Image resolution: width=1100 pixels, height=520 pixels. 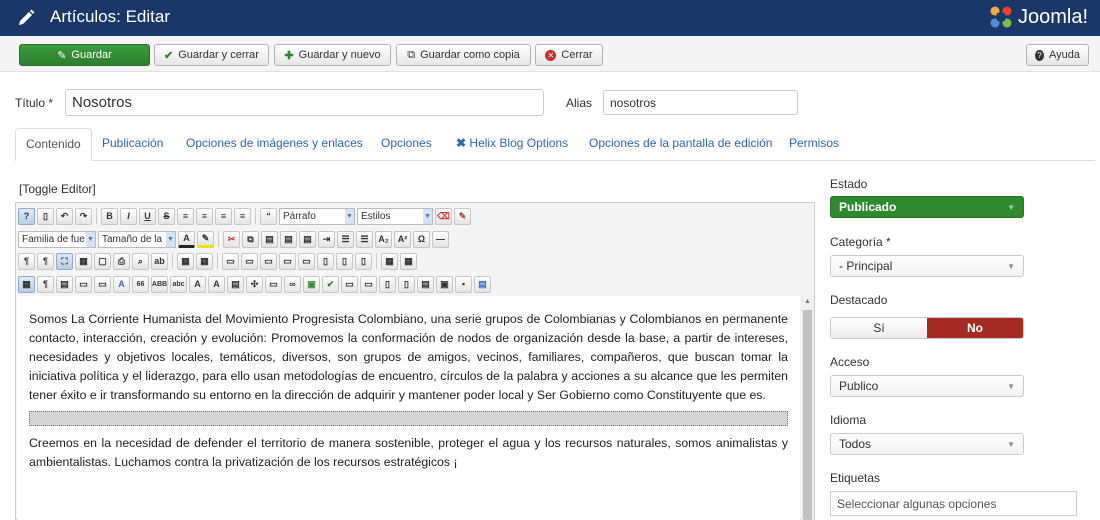 I want to click on styles-select: Estilos ▼, so click(x=395, y=216).